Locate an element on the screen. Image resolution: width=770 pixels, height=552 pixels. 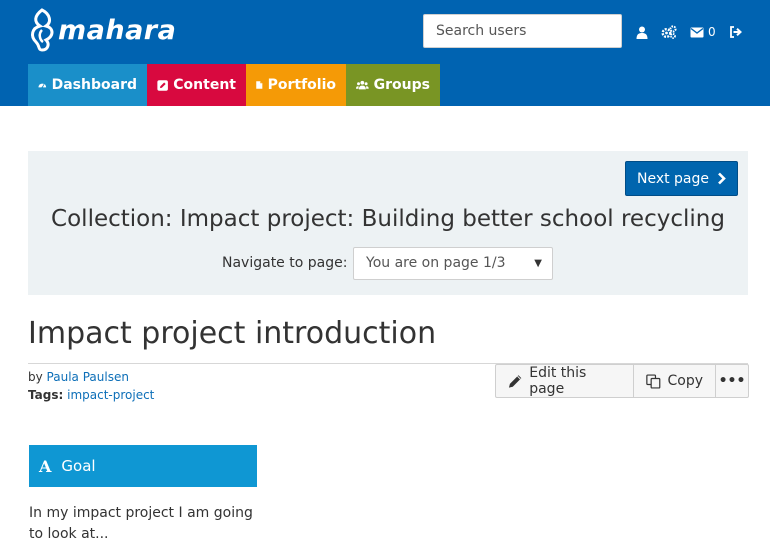
more-options-button: ••• is located at coordinates (732, 381).